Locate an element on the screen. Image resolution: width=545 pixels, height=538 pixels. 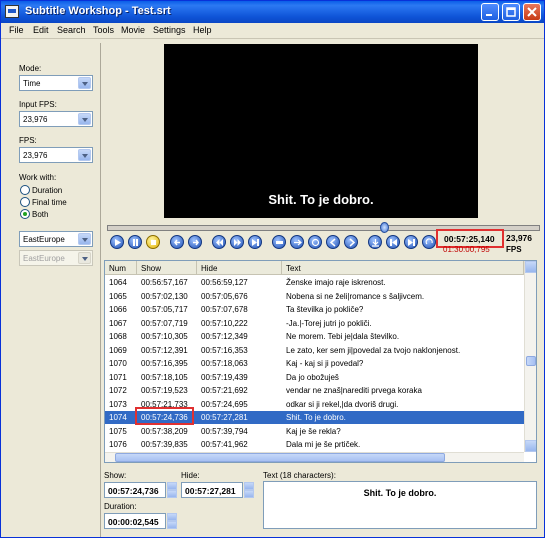
maximize-icon is located at coordinates (511, 12).